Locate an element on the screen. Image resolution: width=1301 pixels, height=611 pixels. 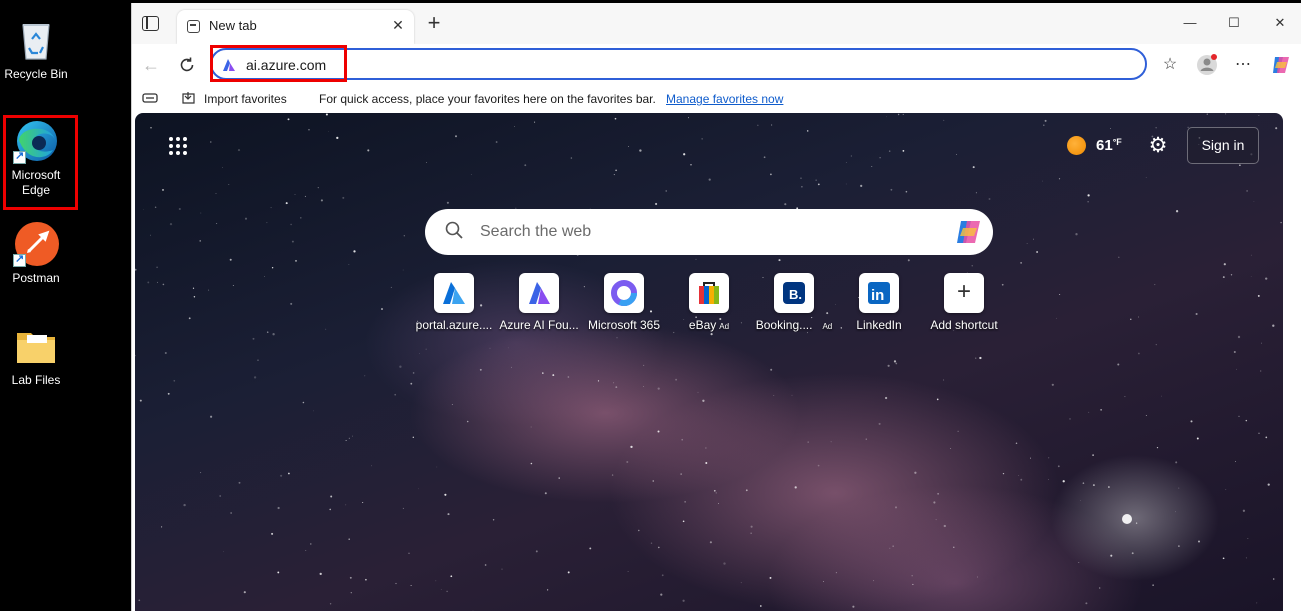
refresh-button is located at coordinates (187, 65).